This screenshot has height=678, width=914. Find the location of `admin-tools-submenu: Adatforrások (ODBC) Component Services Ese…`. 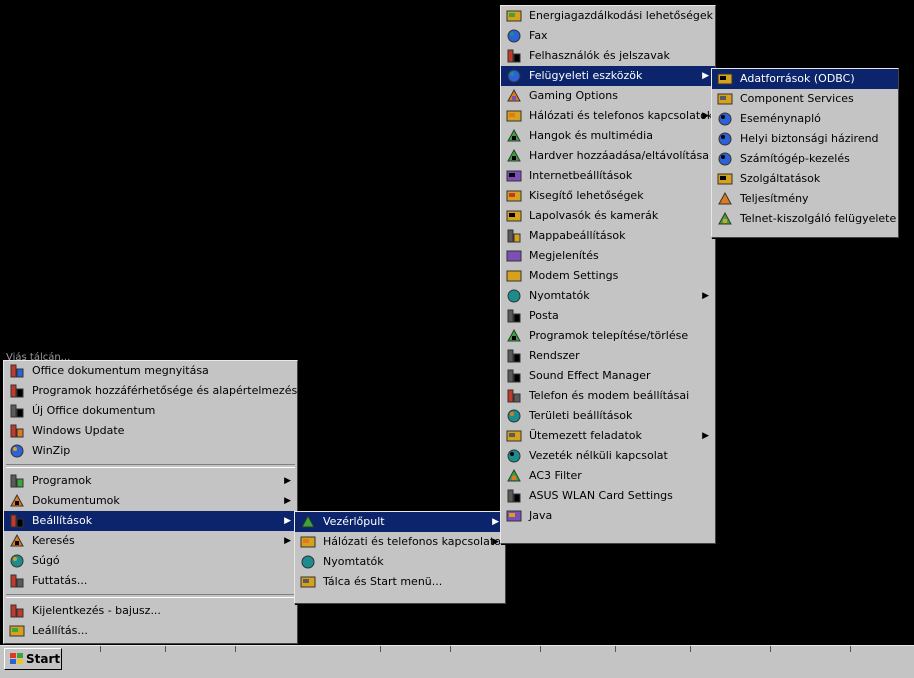

admin-tools-submenu: Adatforrások (ODBC) Component Services Ese… is located at coordinates (805, 153).